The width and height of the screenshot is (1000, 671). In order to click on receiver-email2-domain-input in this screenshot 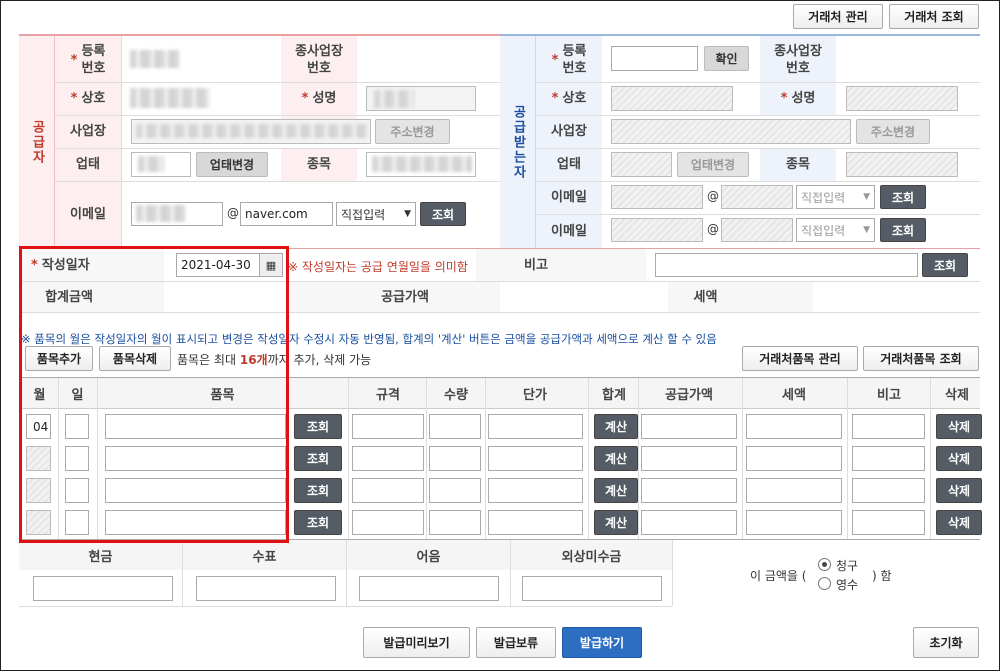, I will do `click(757, 230)`.